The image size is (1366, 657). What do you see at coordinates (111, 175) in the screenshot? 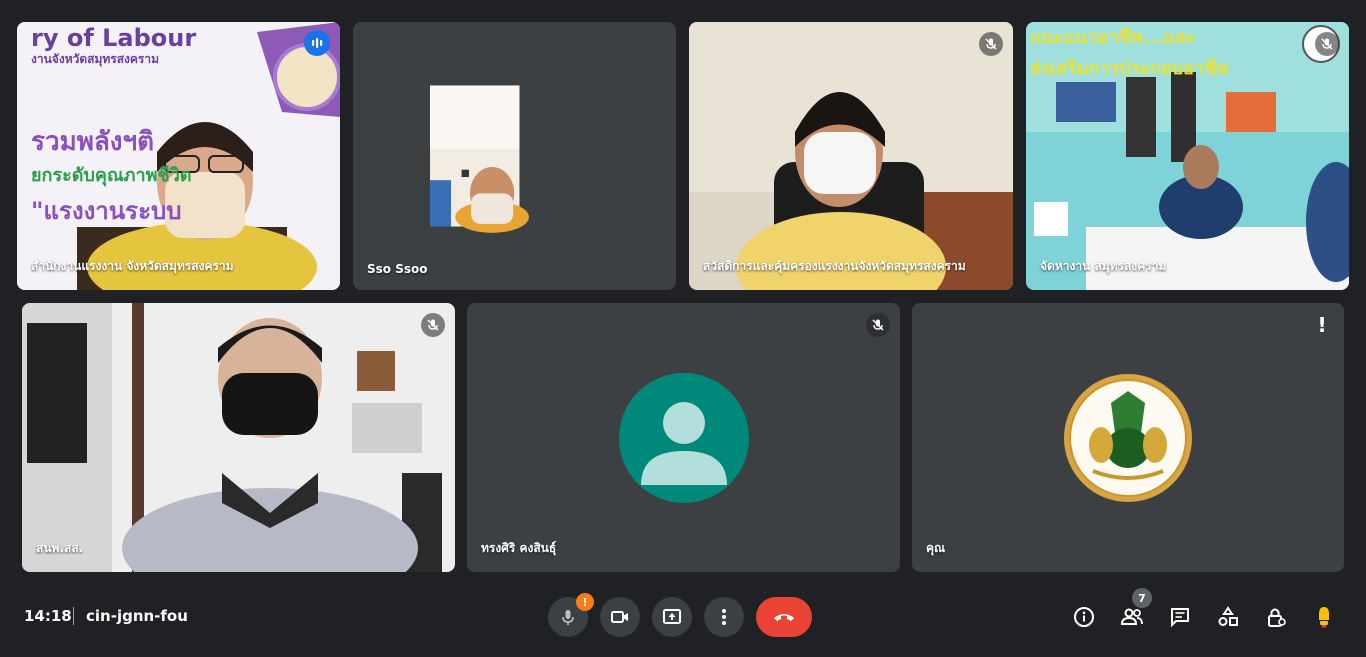
I see `banner-line: ยกระดับคุณภาพชีวิต` at bounding box center [111, 175].